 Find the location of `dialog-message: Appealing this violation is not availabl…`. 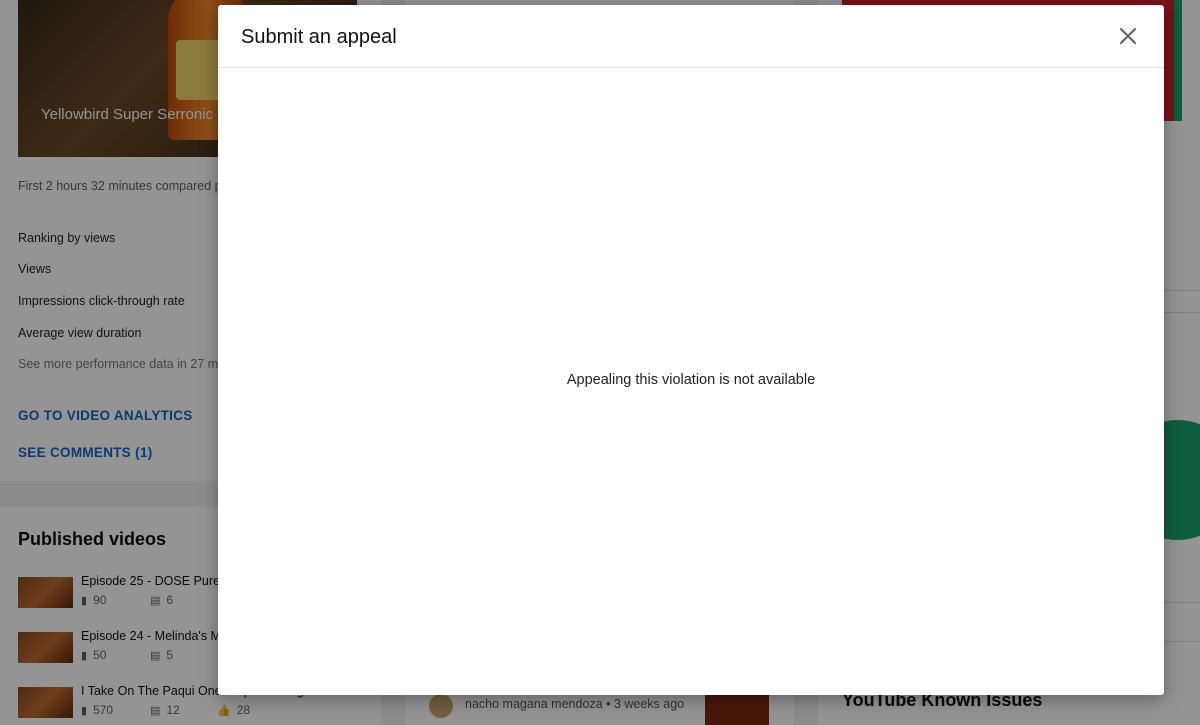

dialog-message: Appealing this violation is not availabl… is located at coordinates (691, 380).